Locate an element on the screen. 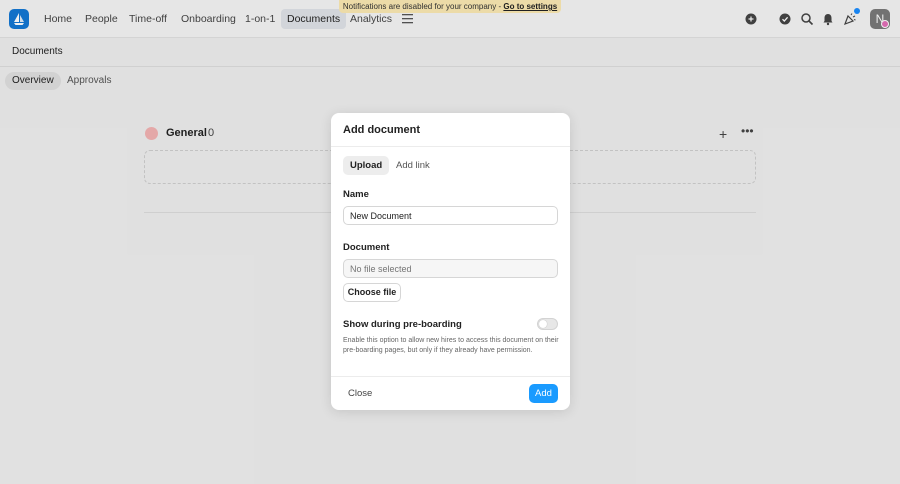  choose-file-button: Choose file is located at coordinates (372, 292).